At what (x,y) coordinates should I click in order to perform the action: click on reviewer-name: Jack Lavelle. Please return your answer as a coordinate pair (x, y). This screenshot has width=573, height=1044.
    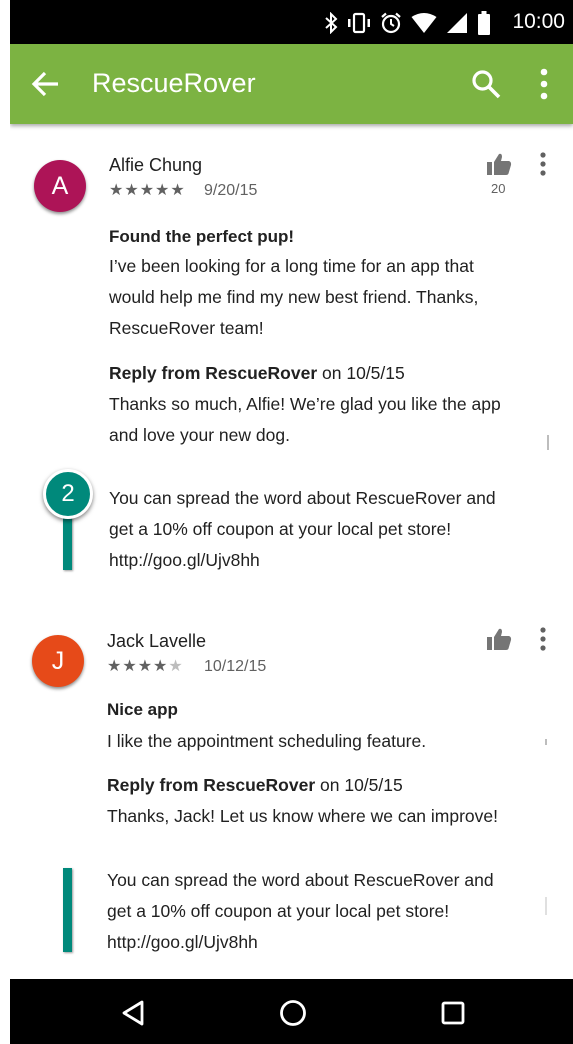
    Looking at the image, I should click on (157, 641).